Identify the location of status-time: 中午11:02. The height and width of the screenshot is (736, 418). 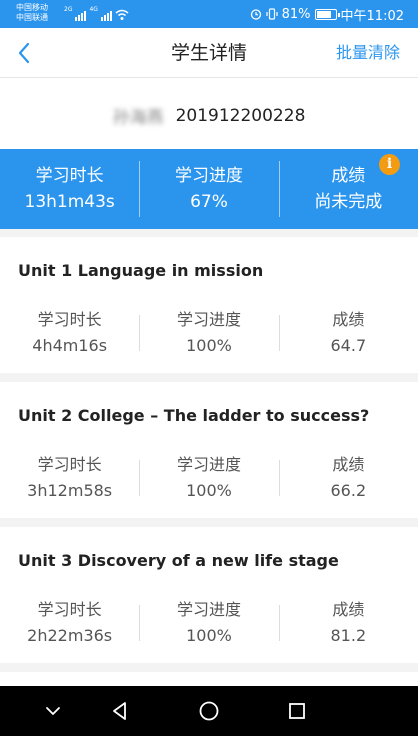
(372, 16).